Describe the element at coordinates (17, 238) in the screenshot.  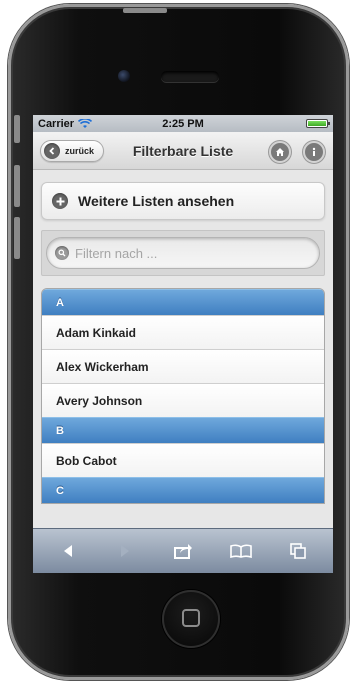
I see `volume-down-button` at that location.